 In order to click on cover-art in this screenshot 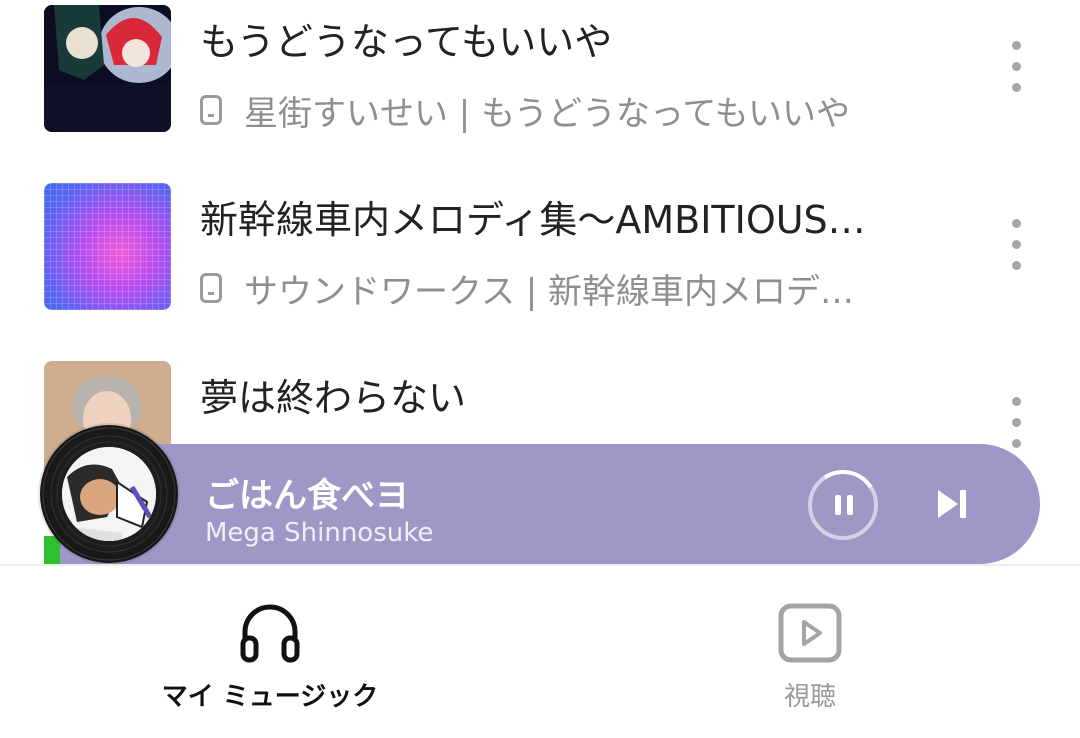, I will do `click(109, 494)`.